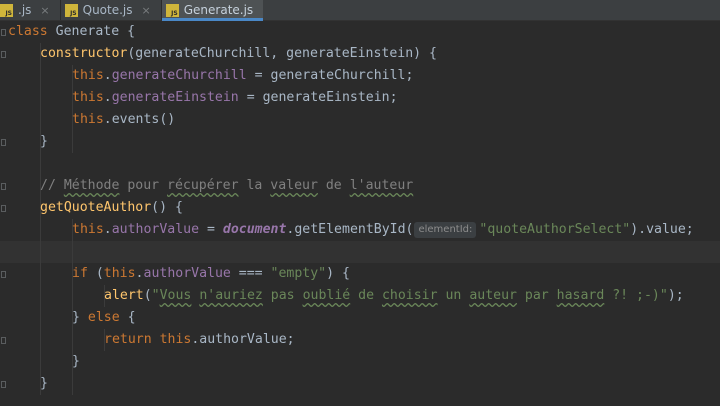 The height and width of the screenshot is (406, 720). I want to click on class-name: Generate, so click(87, 31).